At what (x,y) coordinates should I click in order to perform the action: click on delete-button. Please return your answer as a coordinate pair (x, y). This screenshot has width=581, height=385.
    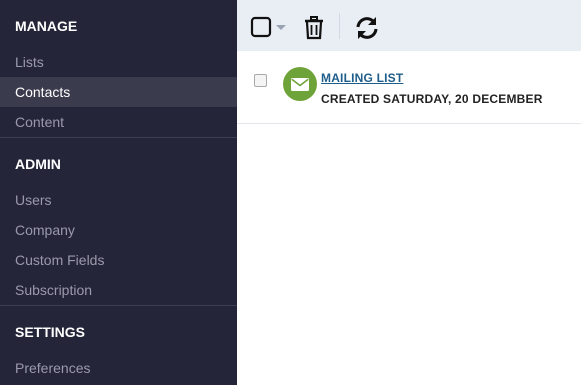
    Looking at the image, I should click on (314, 28).